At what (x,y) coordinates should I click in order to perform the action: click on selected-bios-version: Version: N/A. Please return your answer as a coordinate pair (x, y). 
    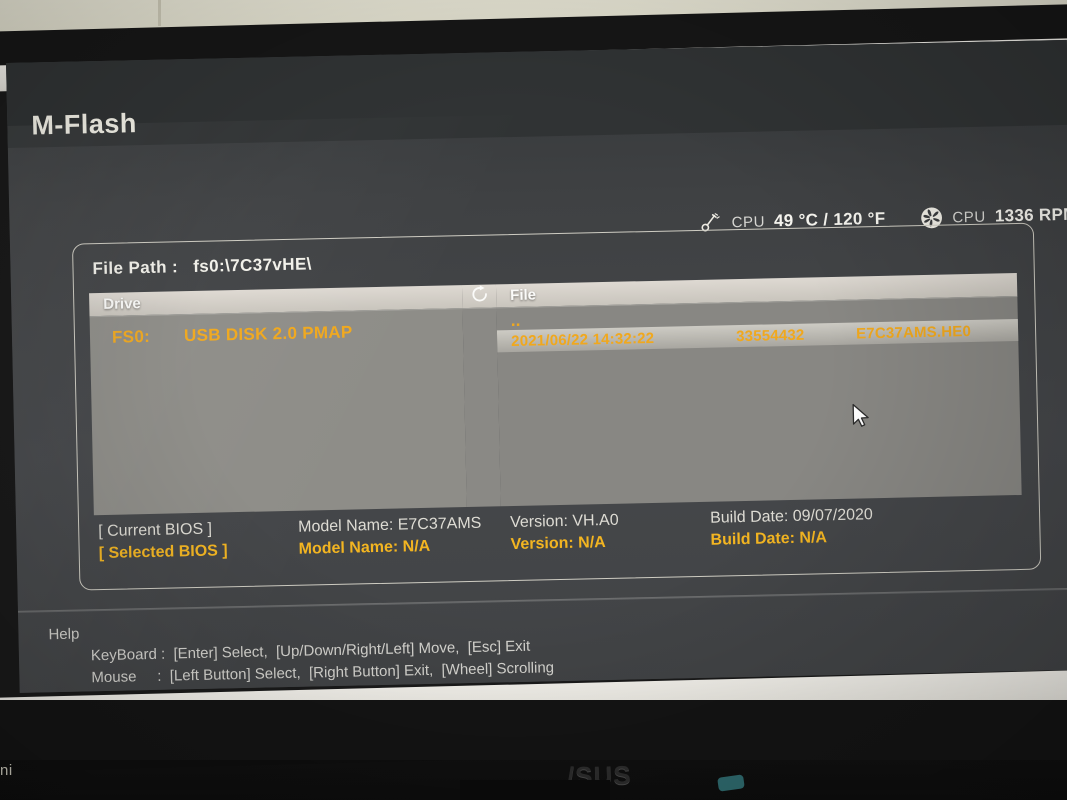
    Looking at the image, I should click on (558, 544).